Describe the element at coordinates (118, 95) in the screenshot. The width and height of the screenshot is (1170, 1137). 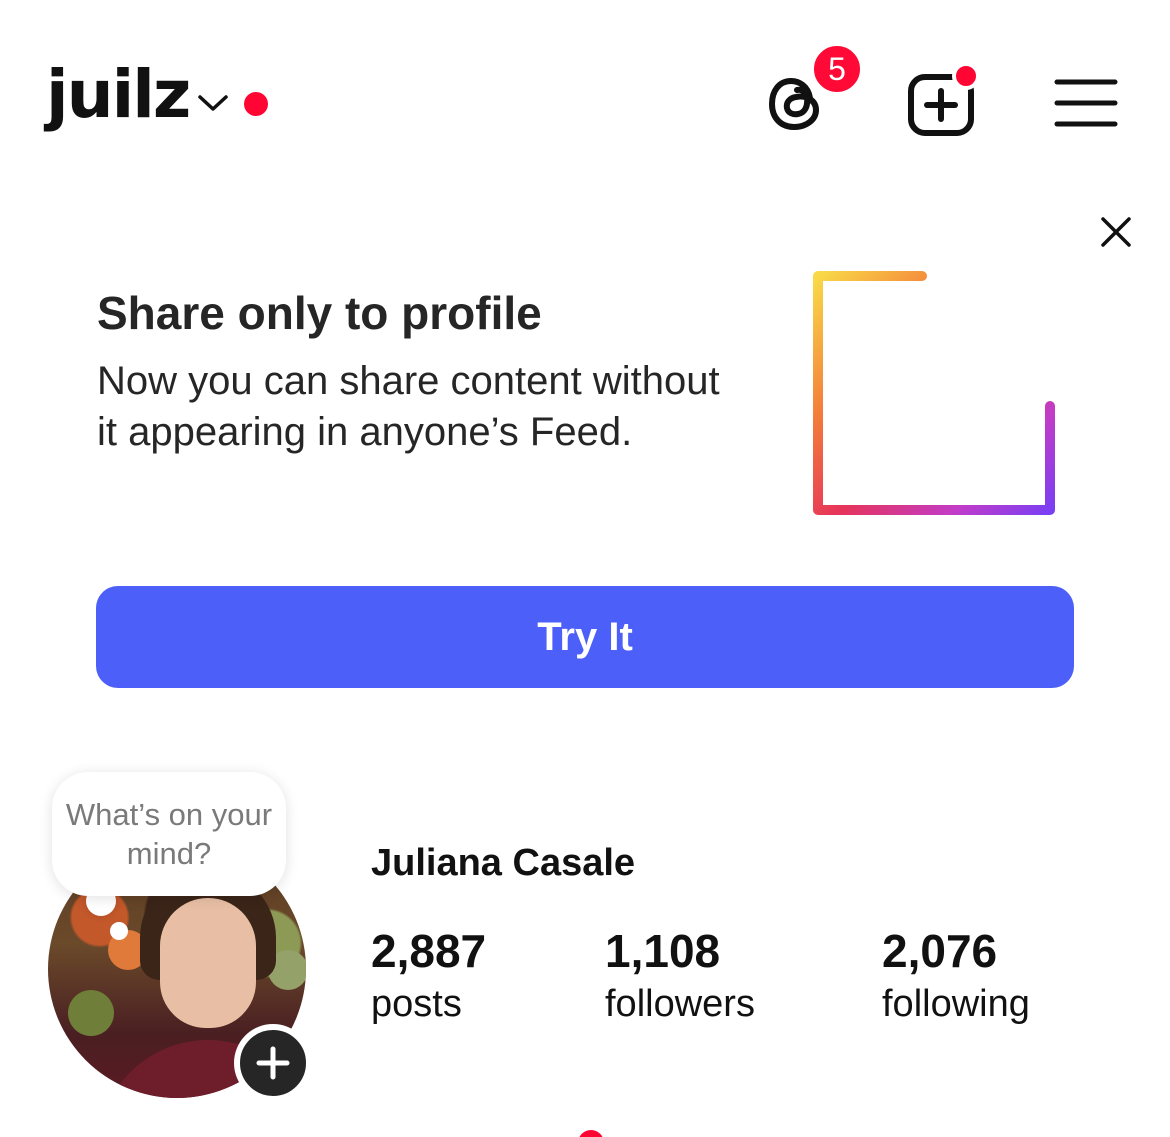
I see `username-switcher: juilz` at that location.